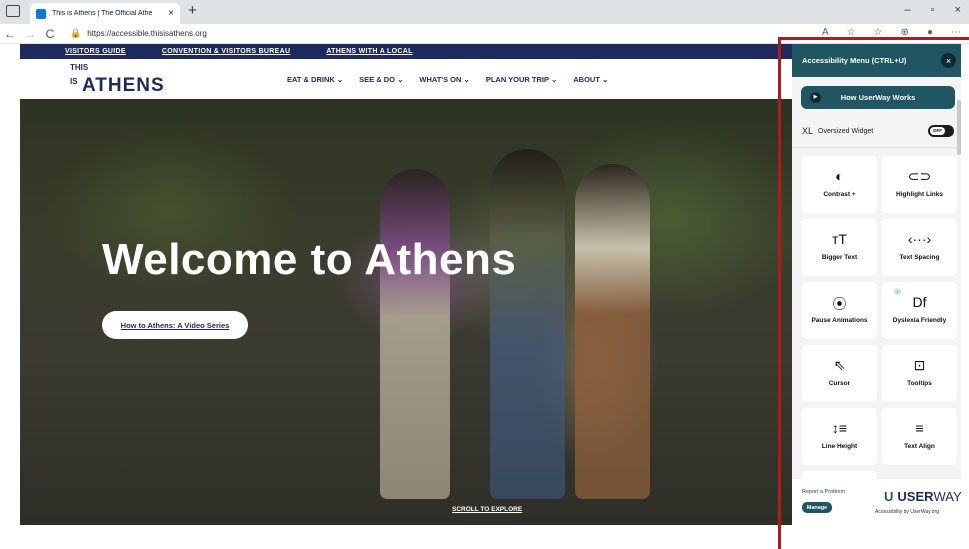 This screenshot has width=969, height=549. What do you see at coordinates (839, 247) in the screenshot?
I see `bigger-text-card: тT Bigger Text` at bounding box center [839, 247].